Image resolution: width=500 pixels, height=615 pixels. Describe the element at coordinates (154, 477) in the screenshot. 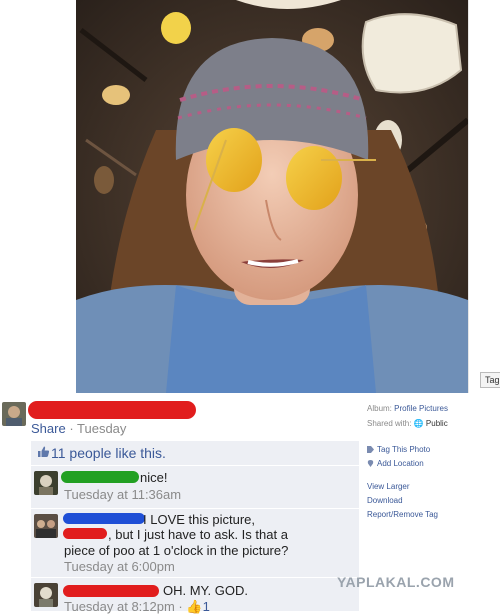

I see `comment-text: nice!` at that location.